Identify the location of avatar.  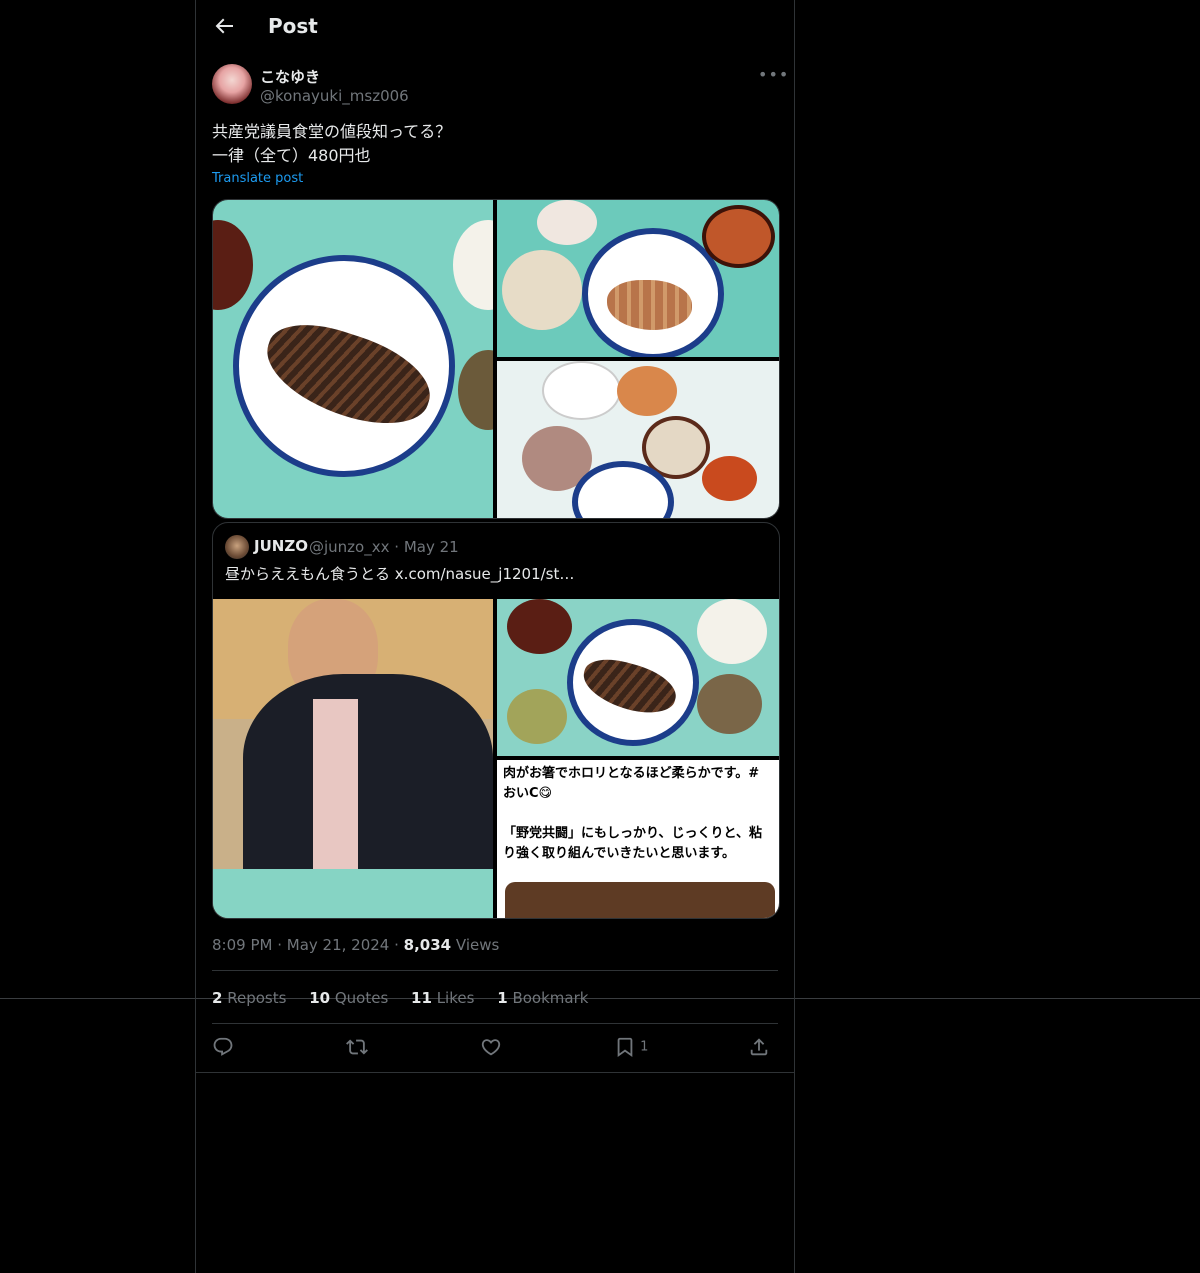
(232, 84).